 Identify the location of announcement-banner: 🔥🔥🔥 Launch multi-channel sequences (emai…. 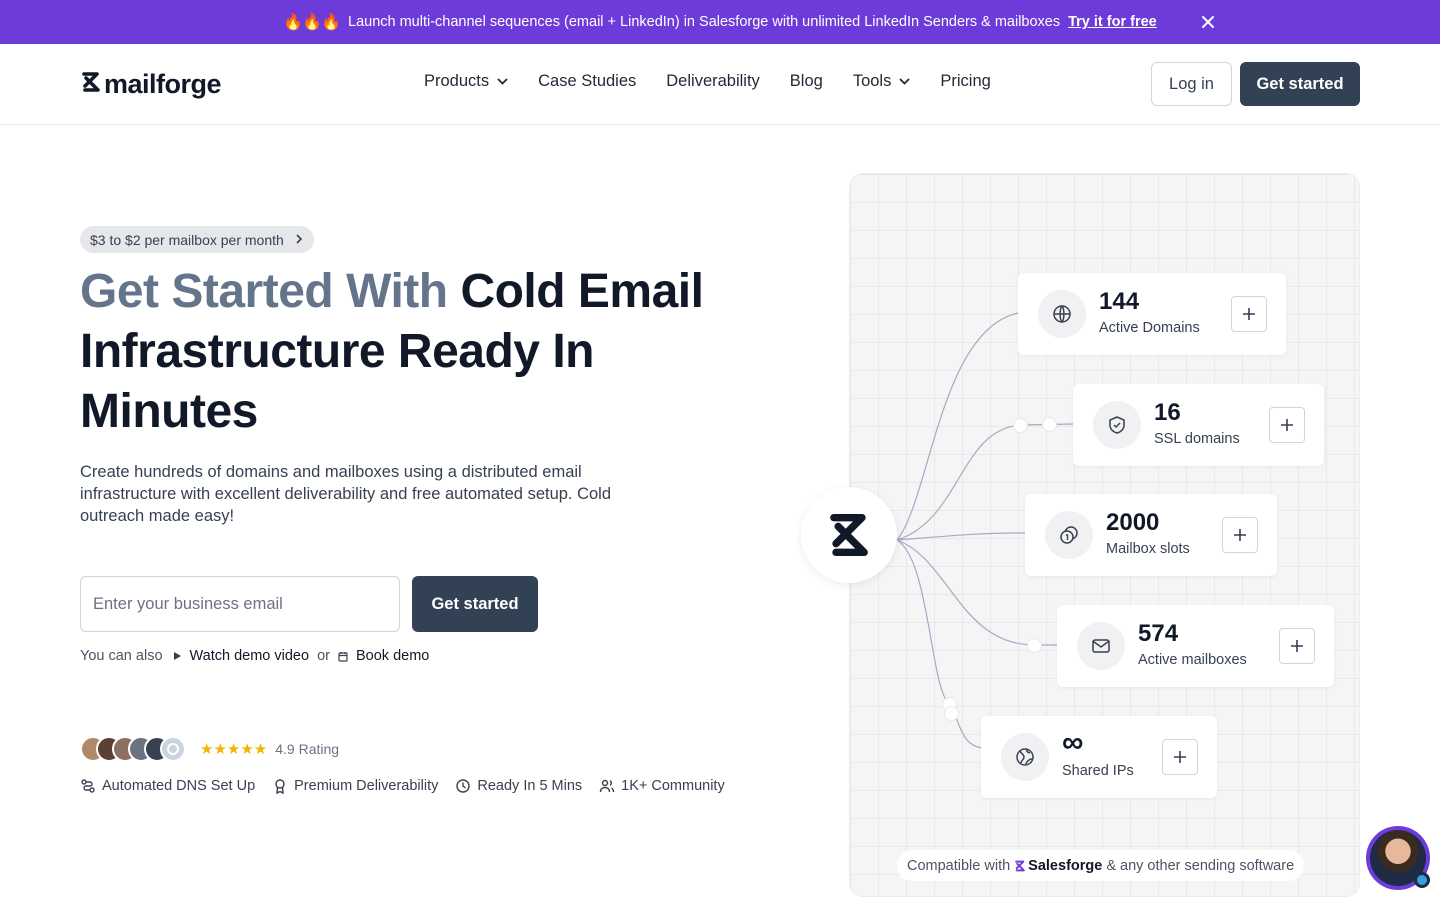
(720, 22).